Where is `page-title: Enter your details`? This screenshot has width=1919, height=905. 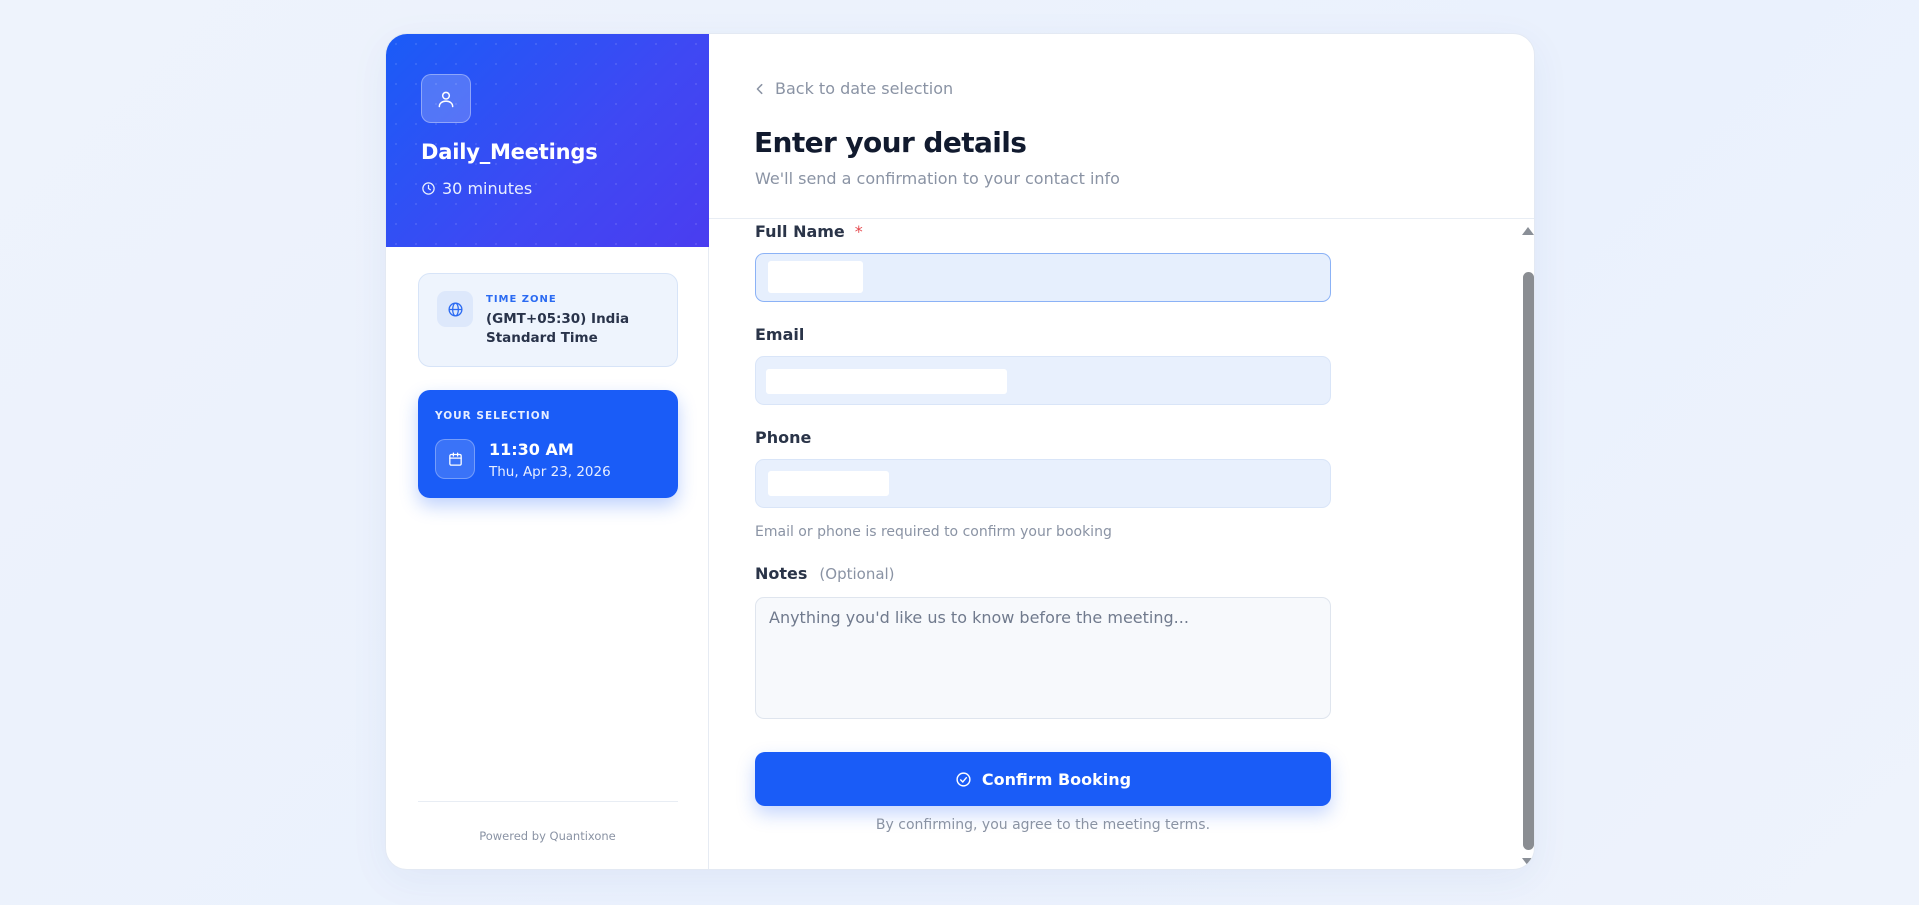 page-title: Enter your details is located at coordinates (890, 142).